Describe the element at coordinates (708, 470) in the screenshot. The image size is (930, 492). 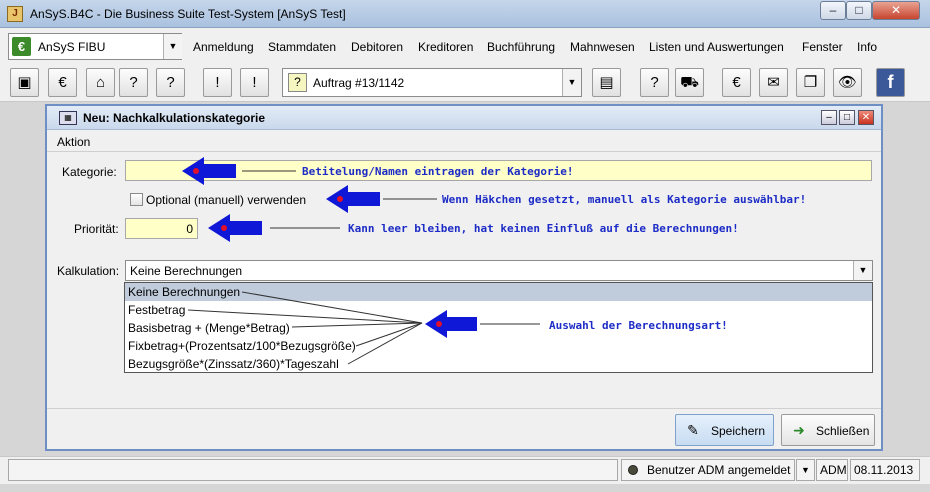
I see `user-status: Benutzer ADM angemeldet` at that location.